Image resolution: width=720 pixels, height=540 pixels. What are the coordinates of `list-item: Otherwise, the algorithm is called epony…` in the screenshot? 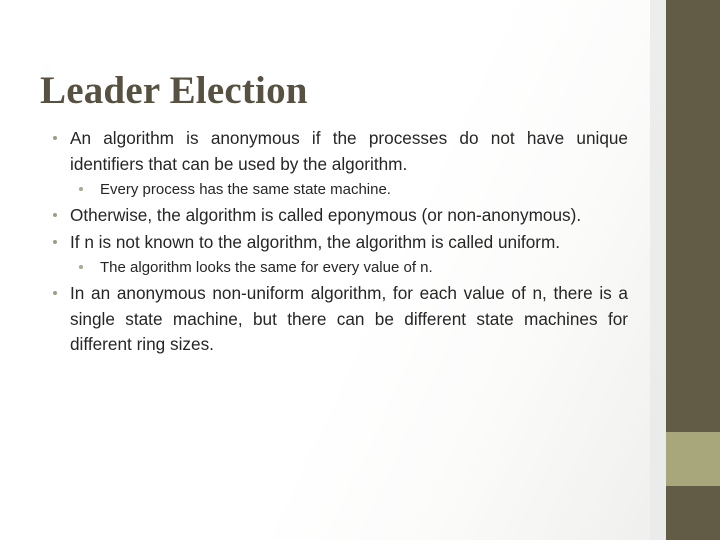 It's located at (338, 216).